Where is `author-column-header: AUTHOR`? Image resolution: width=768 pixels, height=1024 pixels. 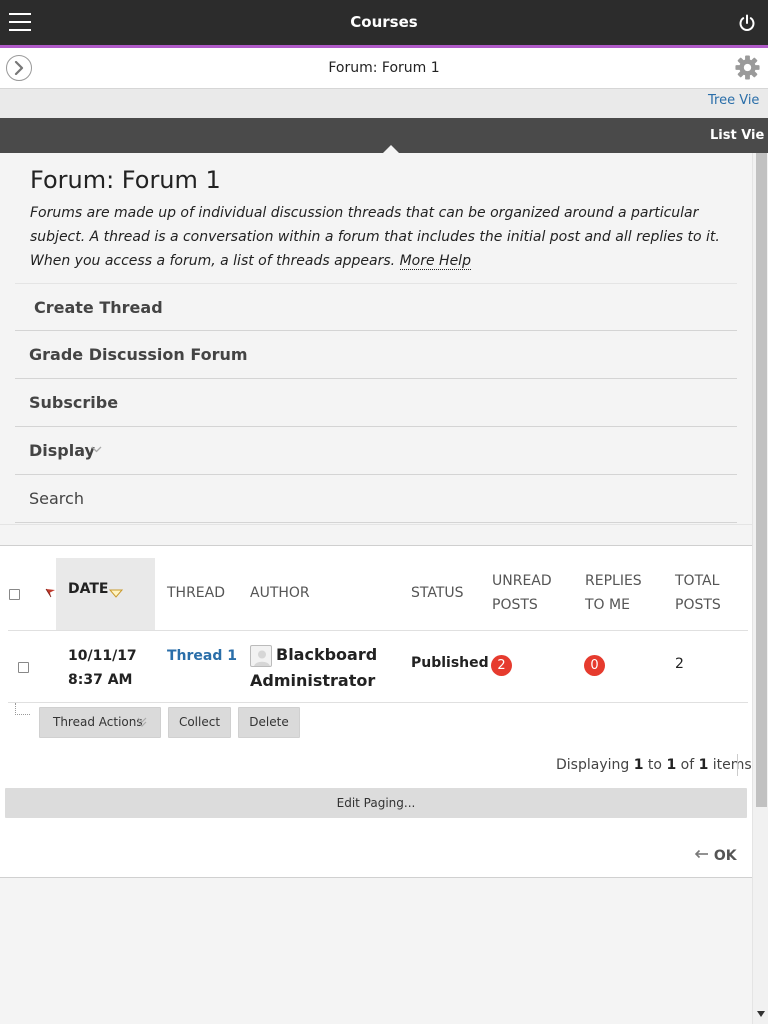 author-column-header: AUTHOR is located at coordinates (280, 593).